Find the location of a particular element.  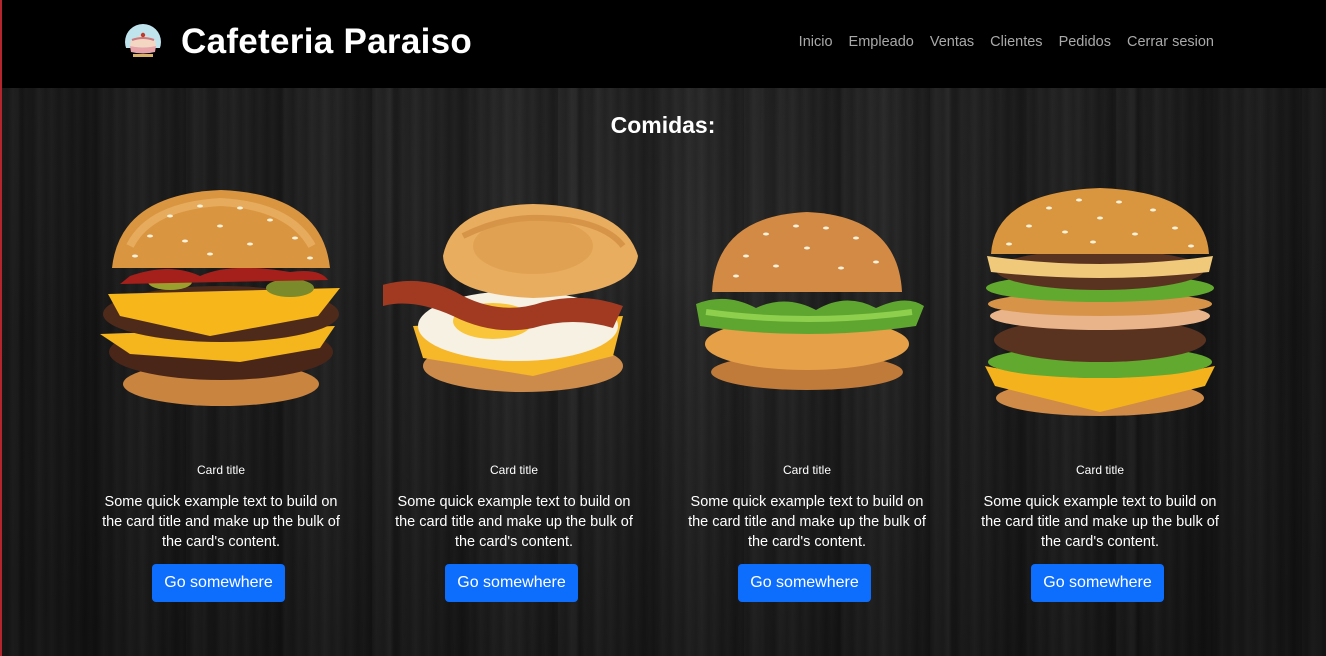

nav-inicio: Inicio is located at coordinates (816, 42).